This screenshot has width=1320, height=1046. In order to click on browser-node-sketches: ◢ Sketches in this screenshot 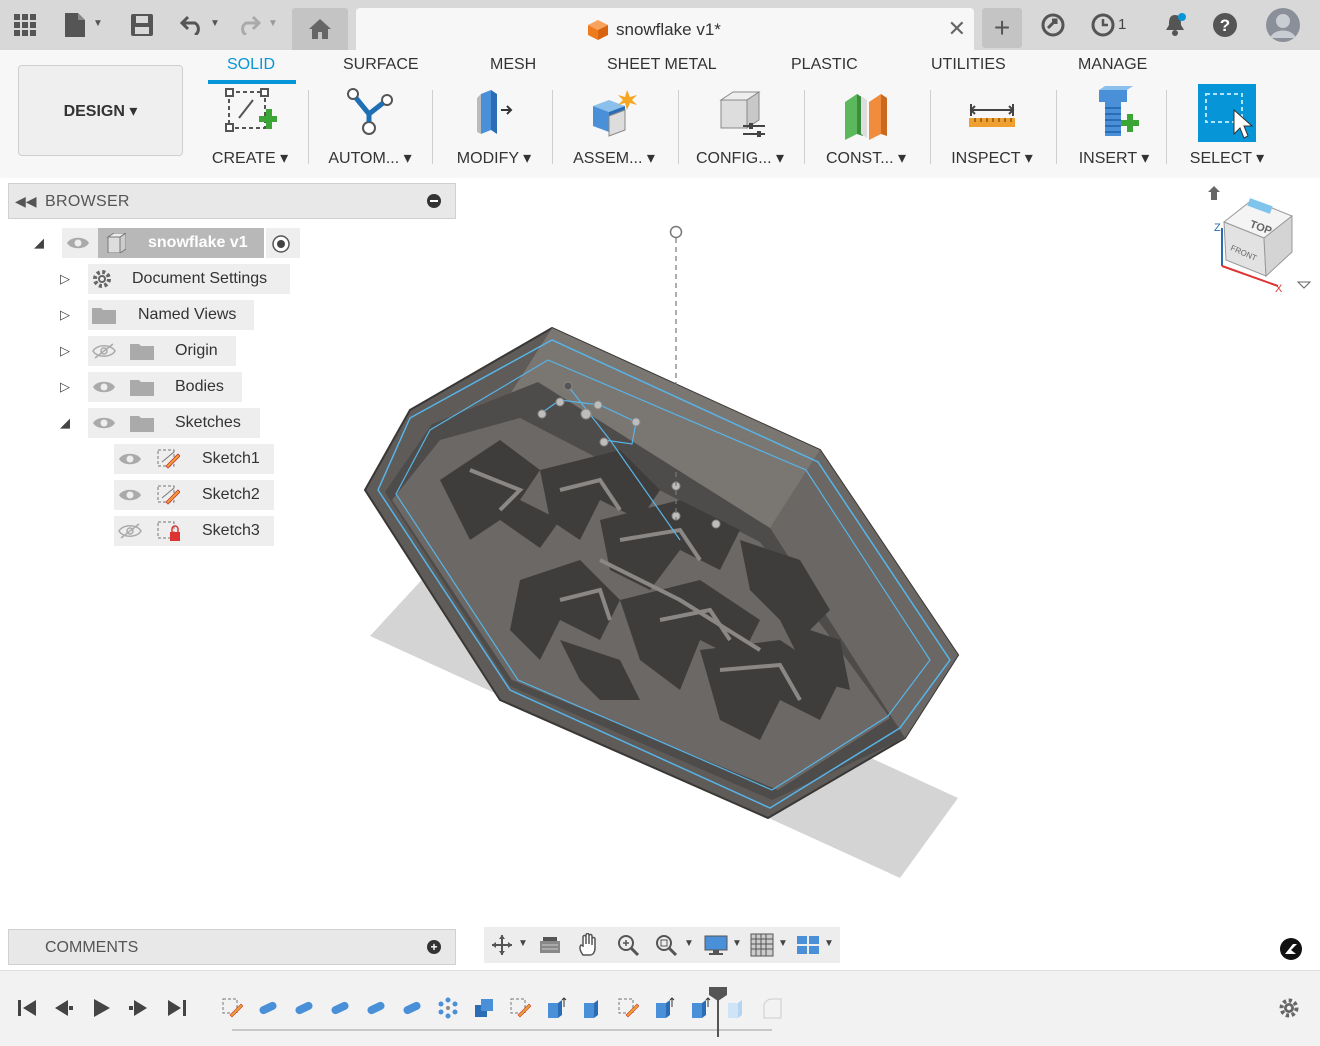, I will do `click(176, 423)`.